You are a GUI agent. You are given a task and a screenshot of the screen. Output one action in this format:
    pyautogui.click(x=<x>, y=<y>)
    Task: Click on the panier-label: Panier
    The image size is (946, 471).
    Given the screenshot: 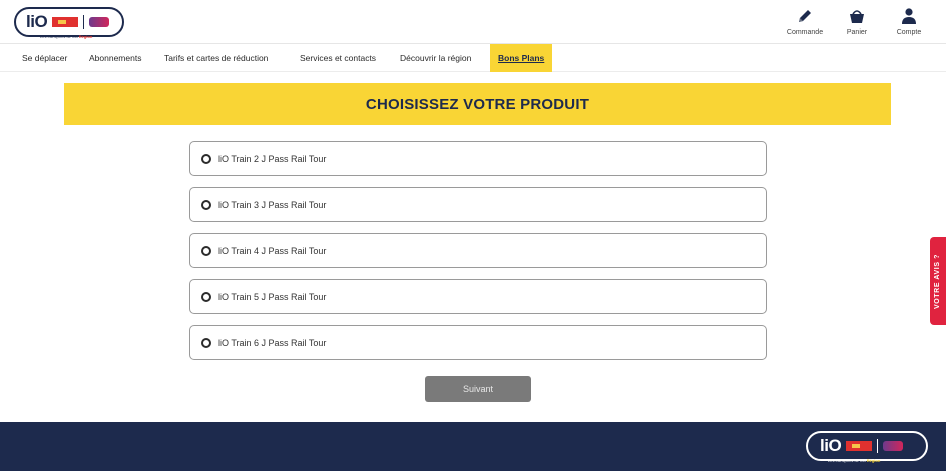 What is the action you would take?
    pyautogui.click(x=857, y=32)
    